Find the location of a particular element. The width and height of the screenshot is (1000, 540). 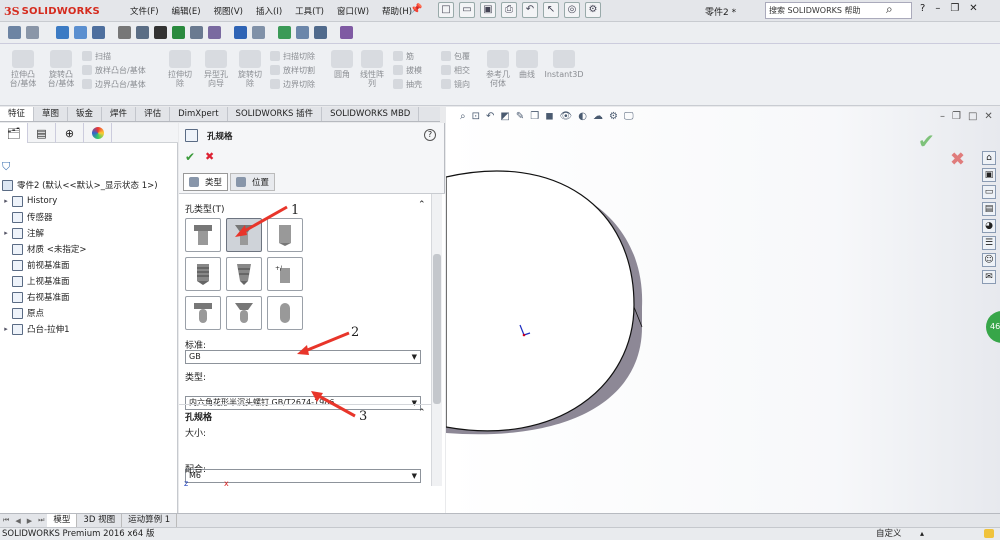

tree-item: 右视基准面 is located at coordinates (80, 297).